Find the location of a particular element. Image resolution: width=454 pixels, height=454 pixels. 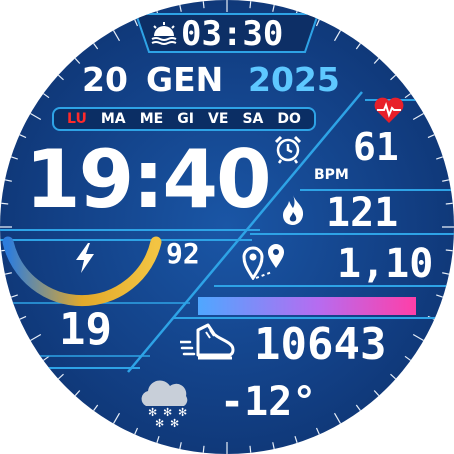

date-day: 20 is located at coordinates (105, 79).